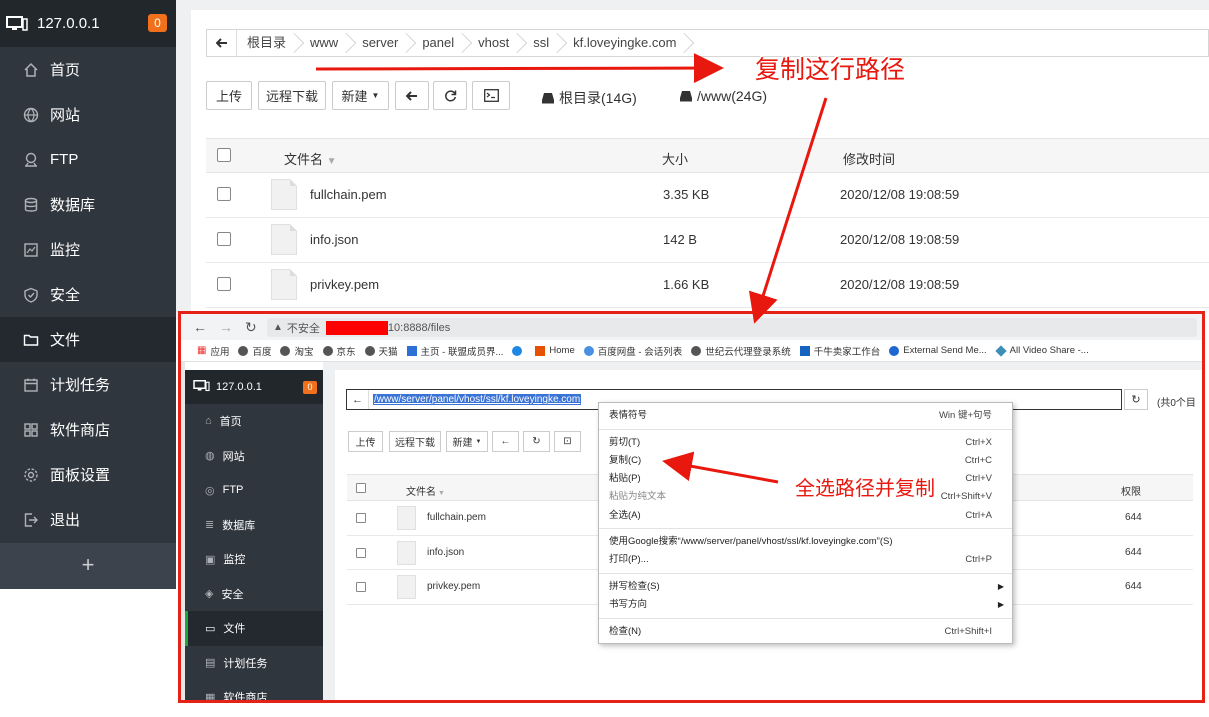  Describe the element at coordinates (830, 69) in the screenshot. I see `callout-copy-path: 复制这行路径` at that location.